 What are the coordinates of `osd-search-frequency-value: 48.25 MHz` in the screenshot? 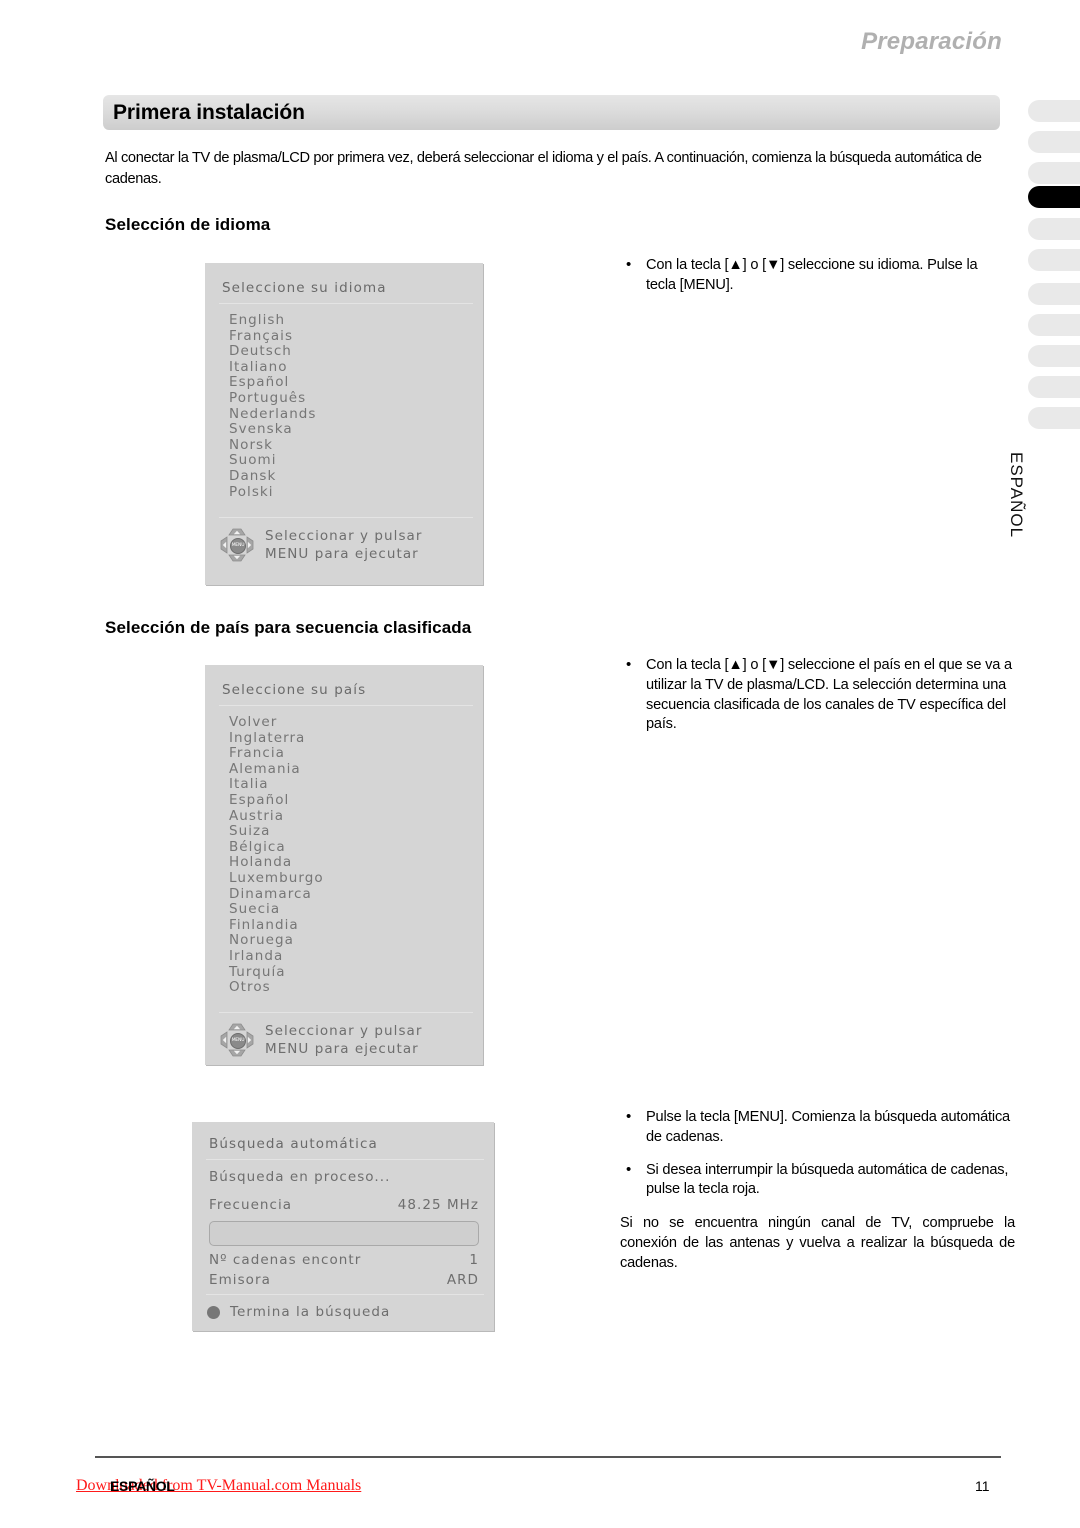 It's located at (438, 1205).